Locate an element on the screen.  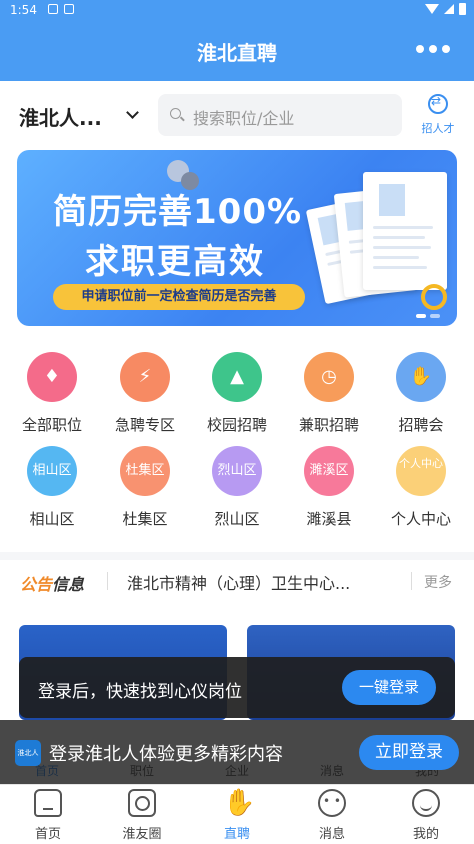
tab-messages: 消息 is located at coordinates (332, 815).